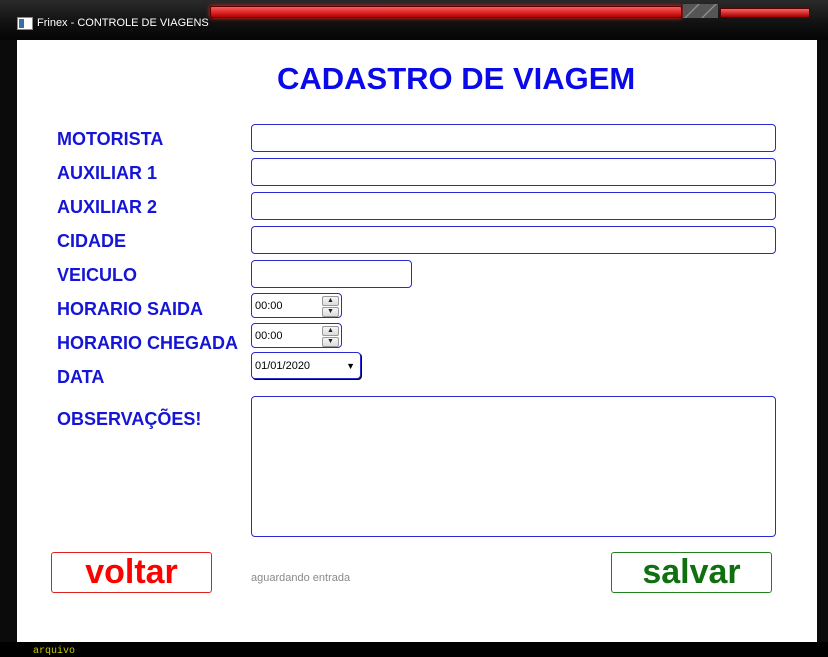 Image resolution: width=828 pixels, height=657 pixels. Describe the element at coordinates (130, 309) in the screenshot. I see `horario-saida-label: HORARIO SAIDA` at that location.